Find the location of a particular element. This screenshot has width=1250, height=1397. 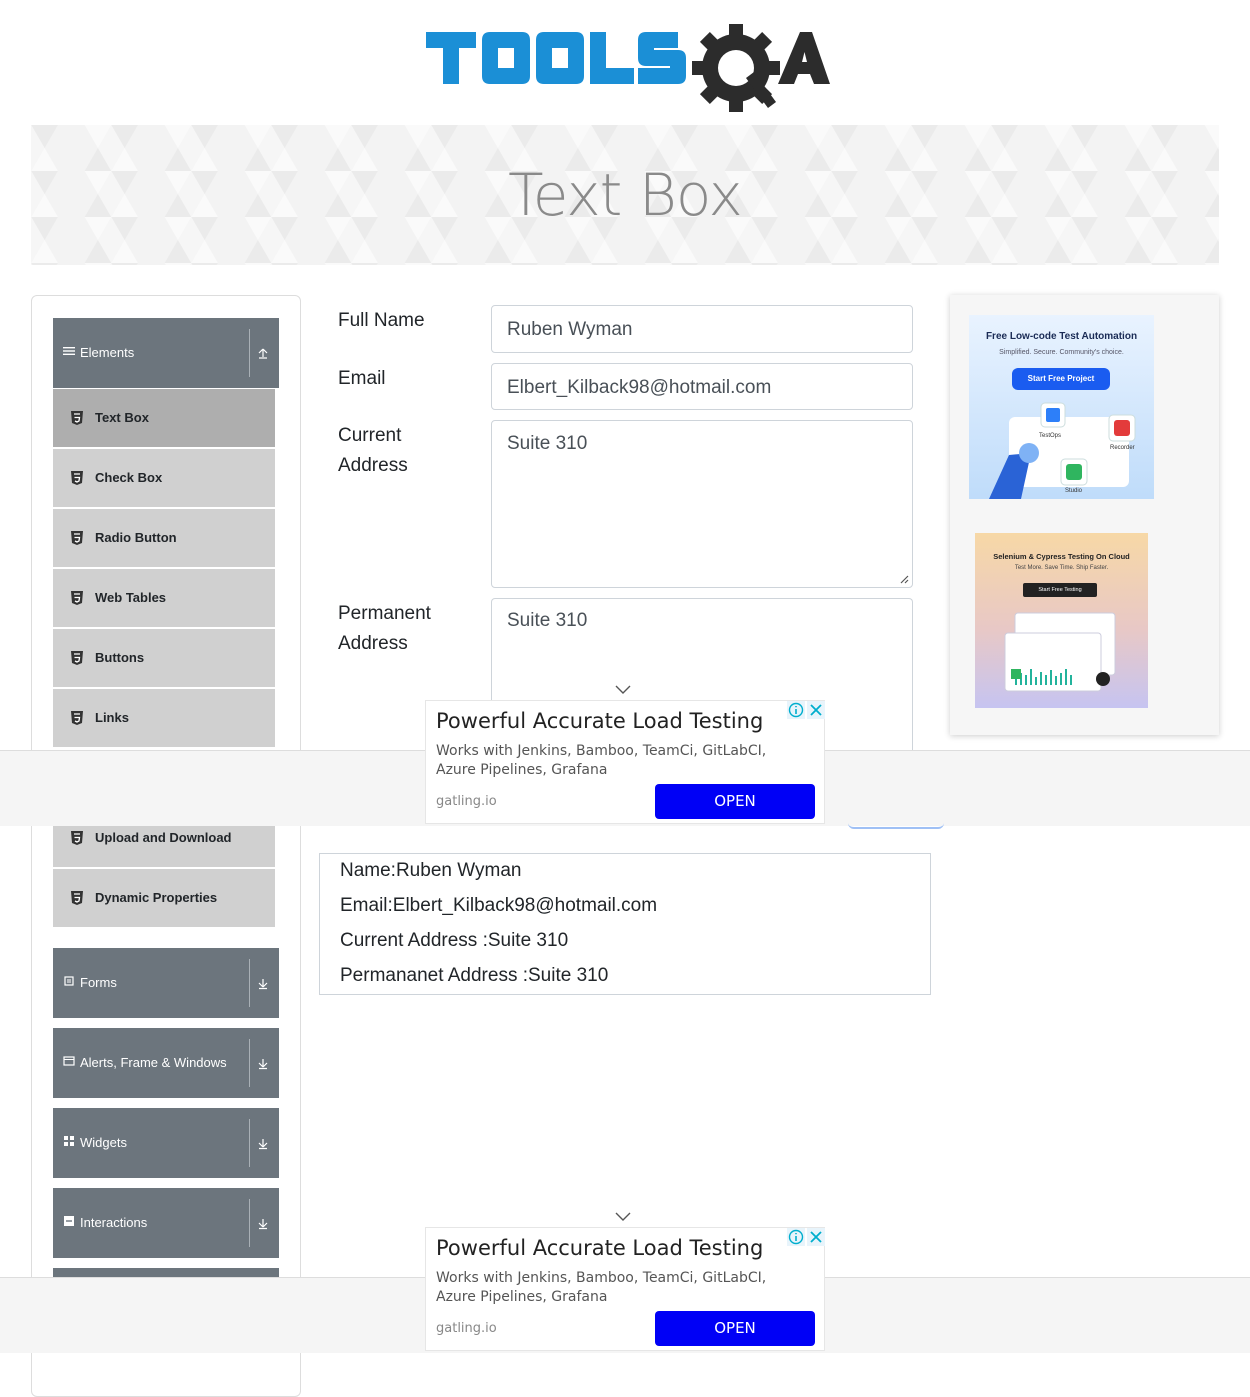

full-name-value: Ruben Wyman is located at coordinates (570, 329).